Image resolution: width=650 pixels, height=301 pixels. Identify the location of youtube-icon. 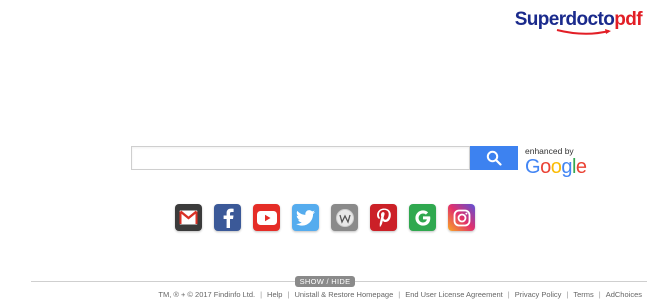
(266, 217).